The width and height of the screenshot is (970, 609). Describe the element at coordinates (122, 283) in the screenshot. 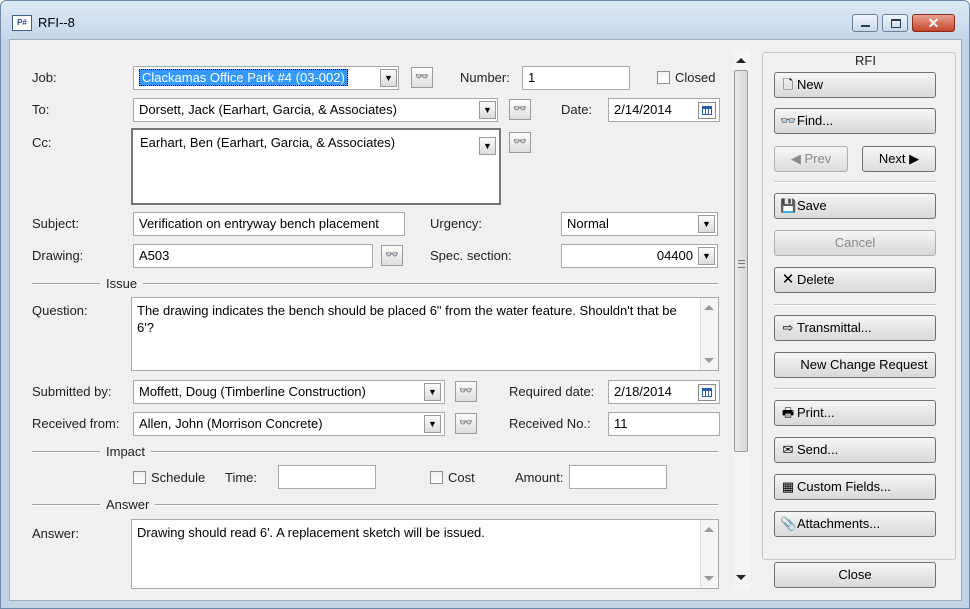

I see `issue-section-title: Issue` at that location.